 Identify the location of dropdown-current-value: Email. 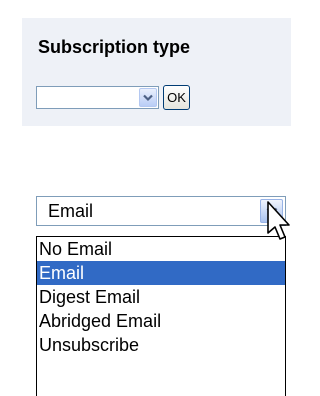
(71, 211).